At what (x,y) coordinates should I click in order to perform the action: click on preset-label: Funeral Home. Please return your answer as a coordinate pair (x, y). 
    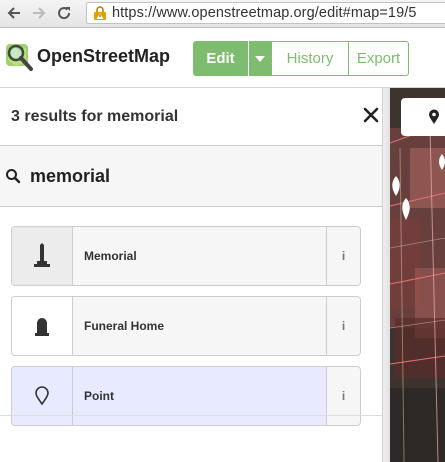
    Looking at the image, I should click on (124, 326).